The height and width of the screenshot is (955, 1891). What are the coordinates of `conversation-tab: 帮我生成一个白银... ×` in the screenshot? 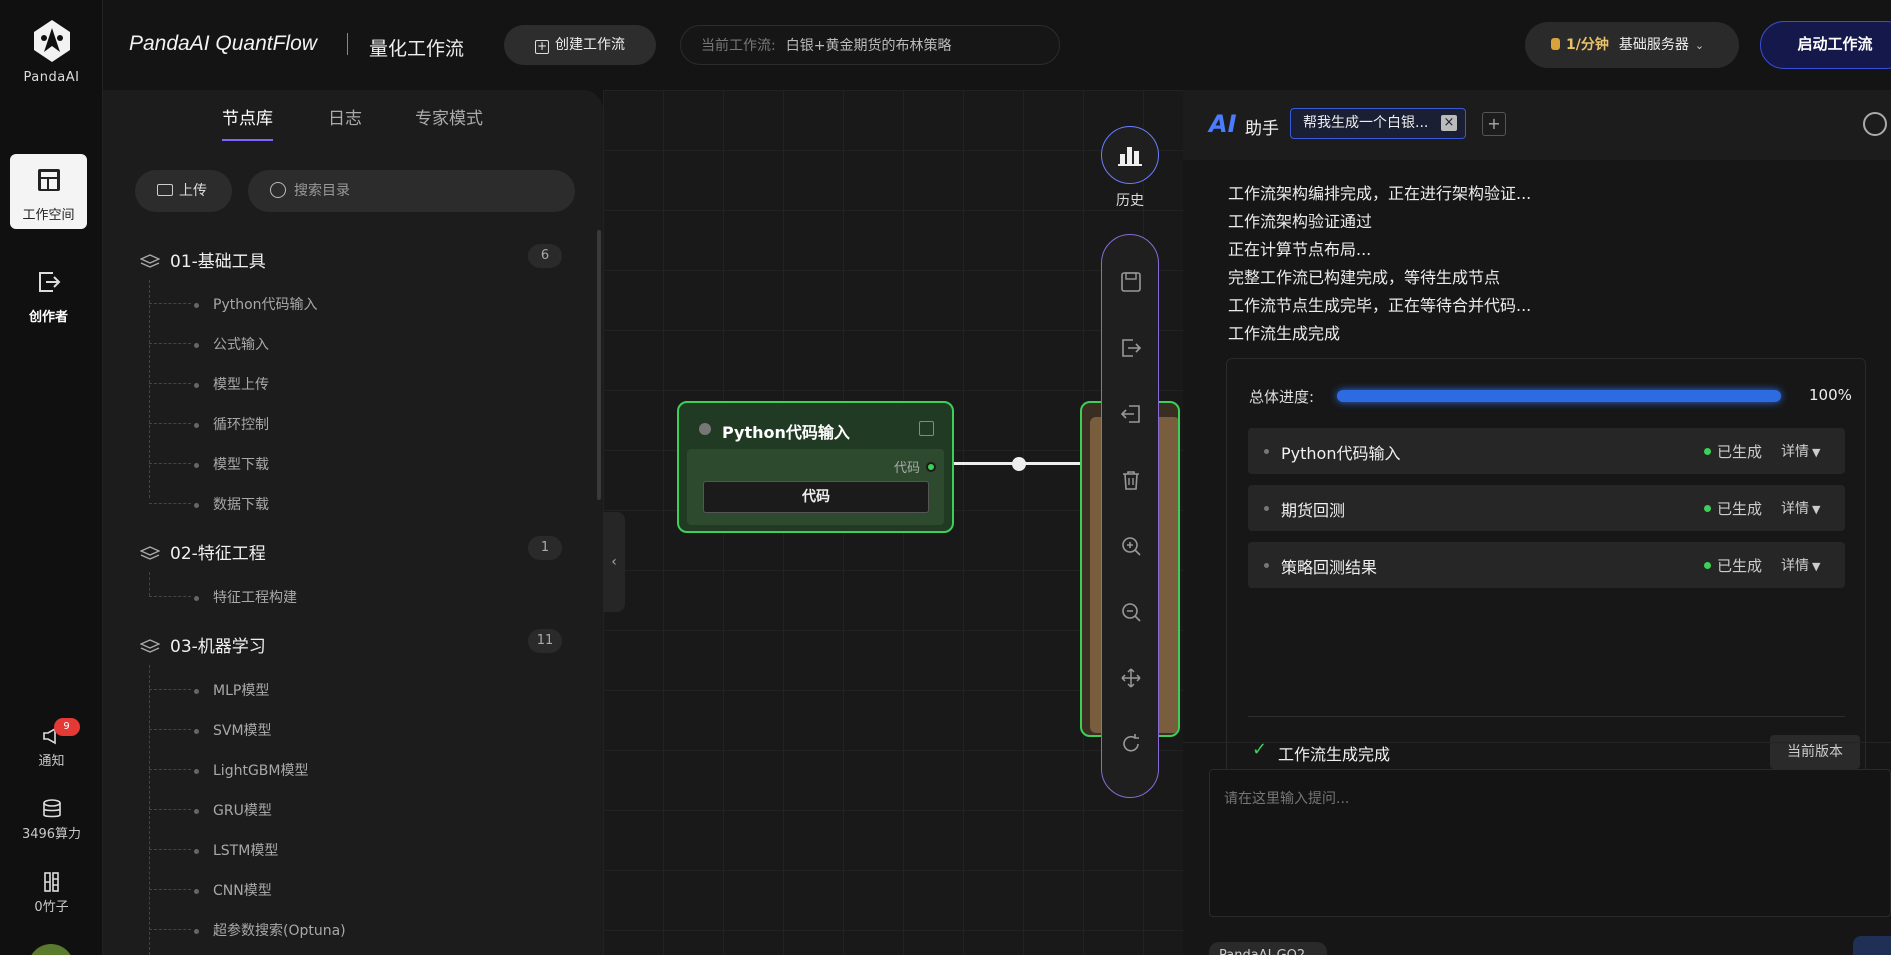 It's located at (1378, 123).